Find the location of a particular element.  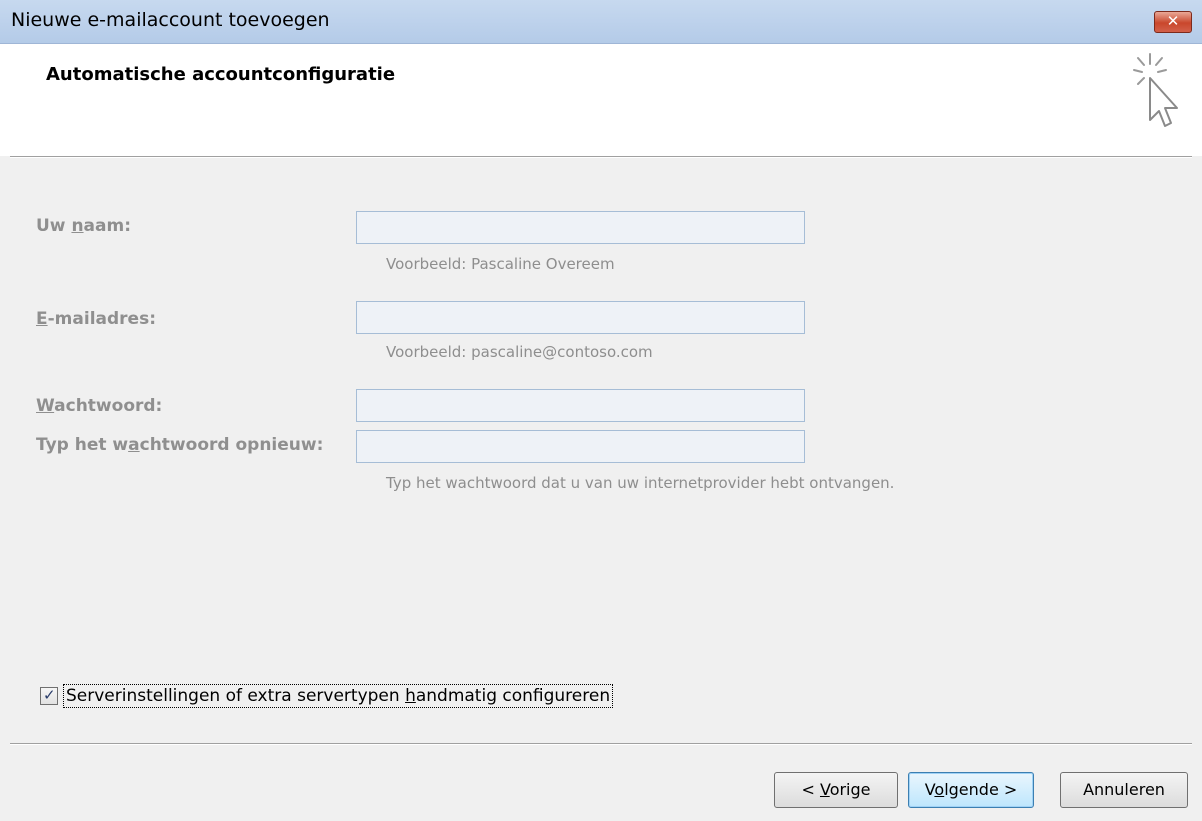

close-button: ✕ is located at coordinates (1173, 22).